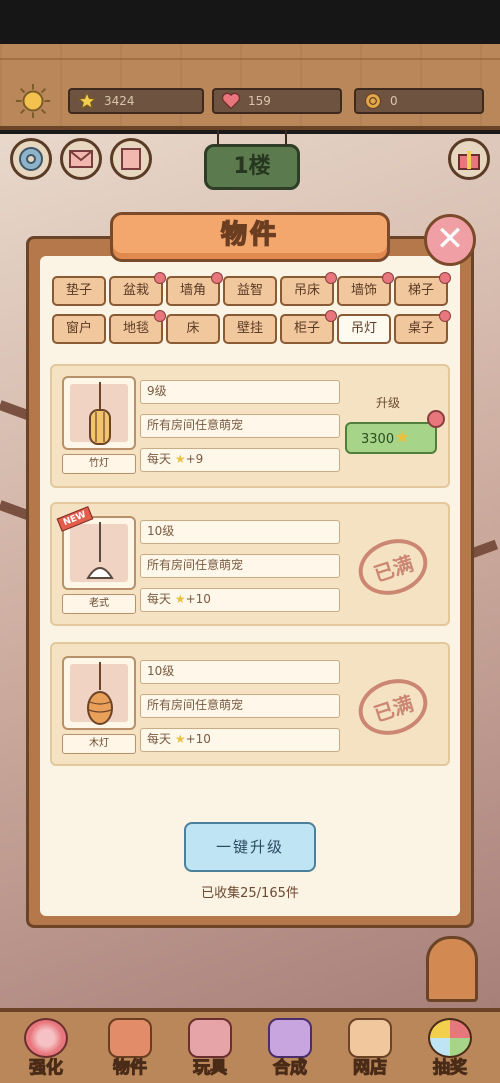  What do you see at coordinates (250, 87) in the screenshot?
I see `header-wood` at bounding box center [250, 87].